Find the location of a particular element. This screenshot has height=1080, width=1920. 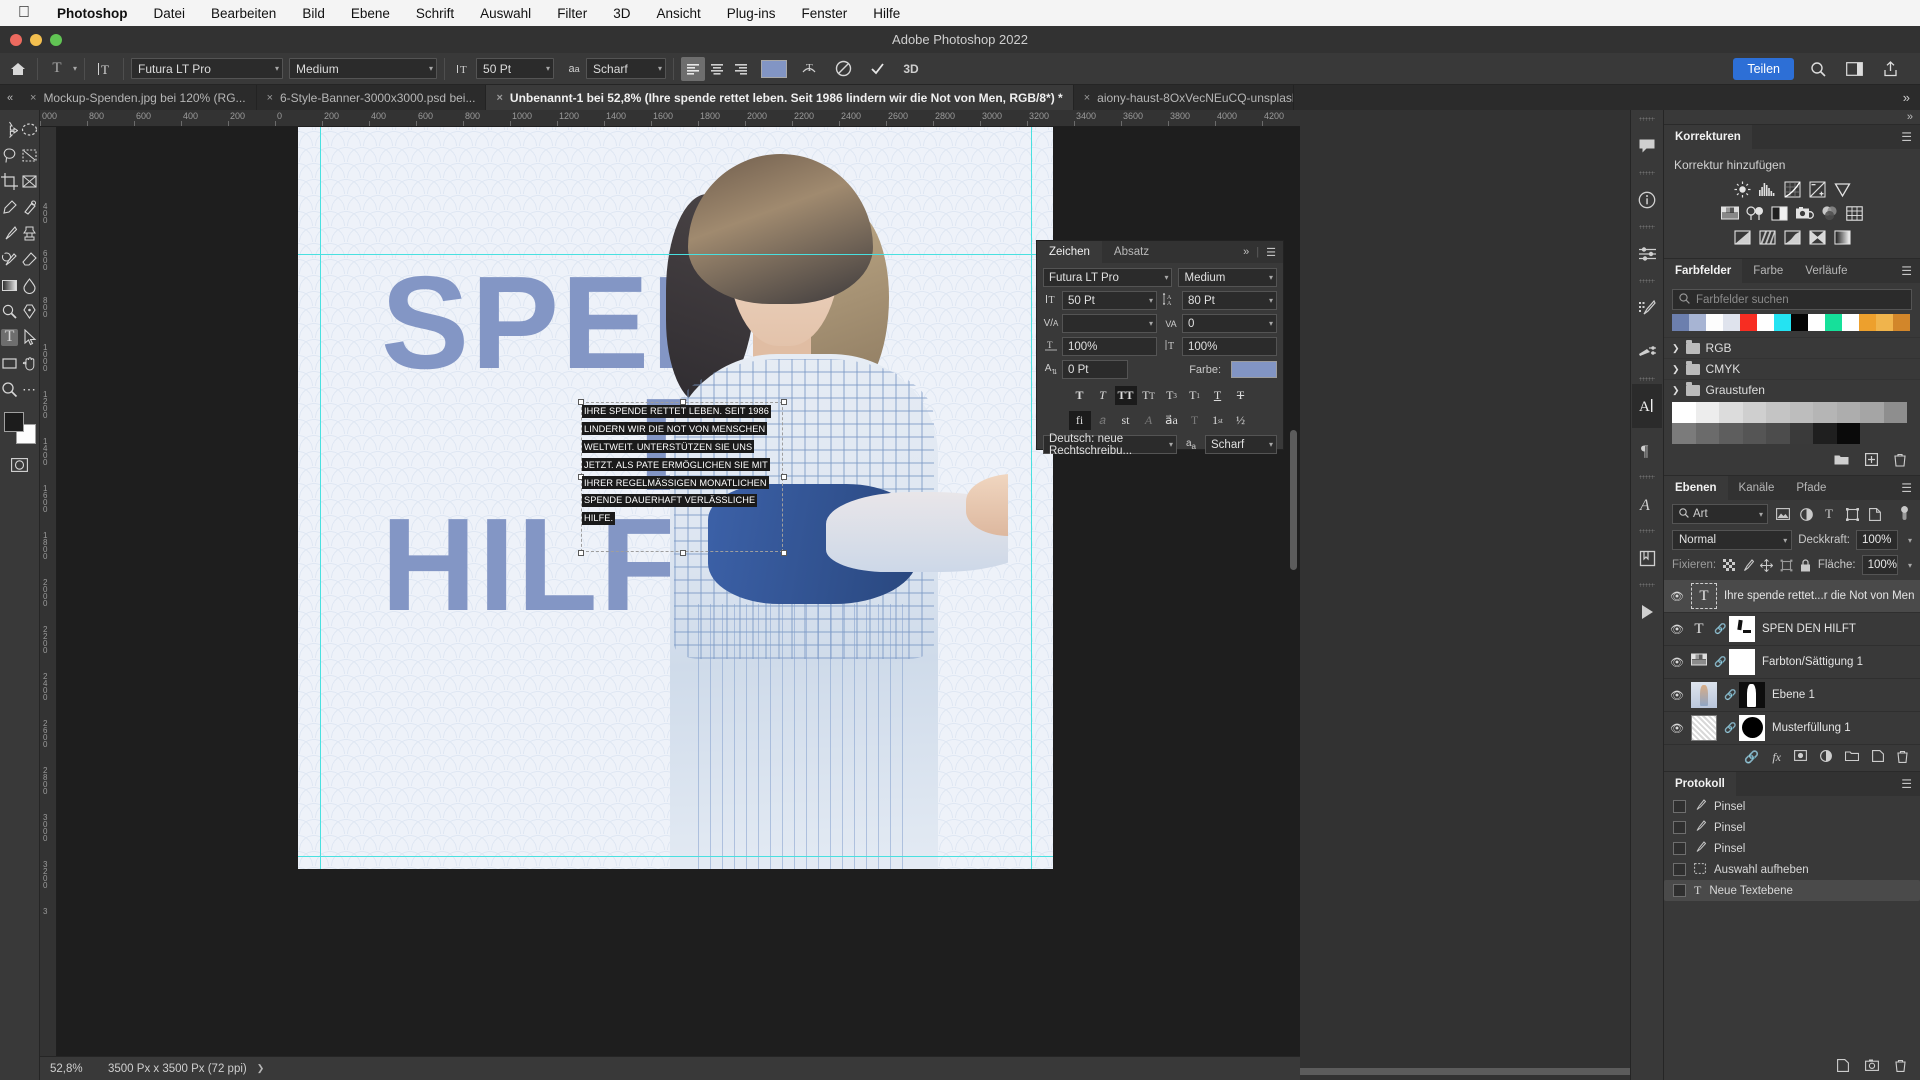

menu-3d: 3D is located at coordinates (621, 13).